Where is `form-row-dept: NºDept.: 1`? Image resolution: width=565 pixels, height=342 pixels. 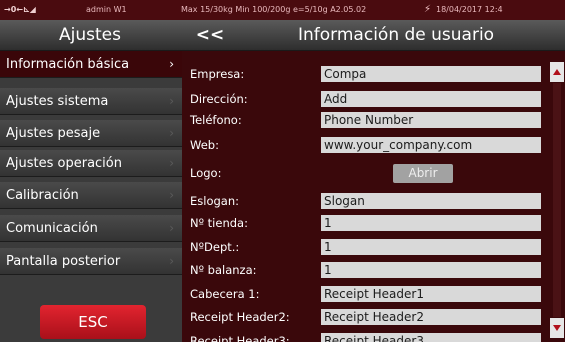
form-row-dept: NºDept.: 1 is located at coordinates (367, 247).